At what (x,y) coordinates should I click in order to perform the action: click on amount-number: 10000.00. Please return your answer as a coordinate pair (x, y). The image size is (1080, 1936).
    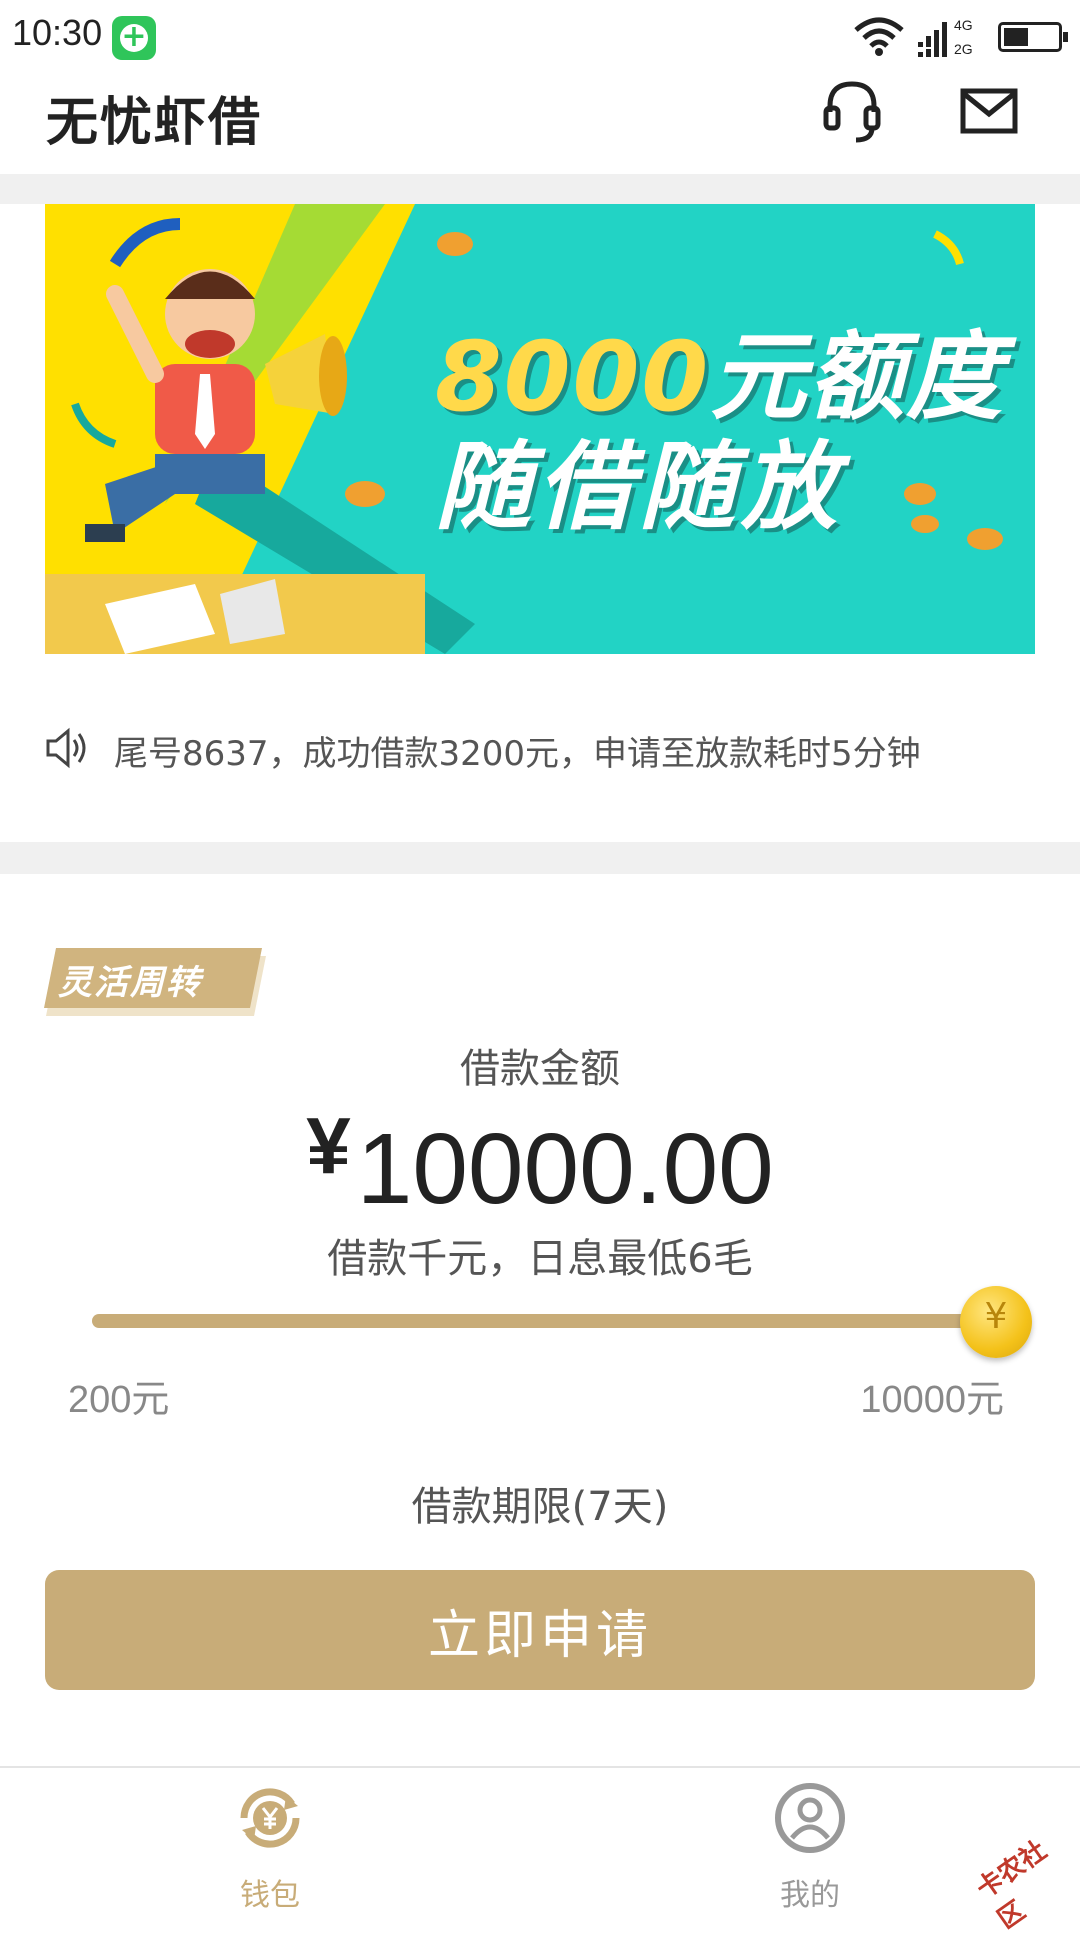
    Looking at the image, I should click on (565, 1169).